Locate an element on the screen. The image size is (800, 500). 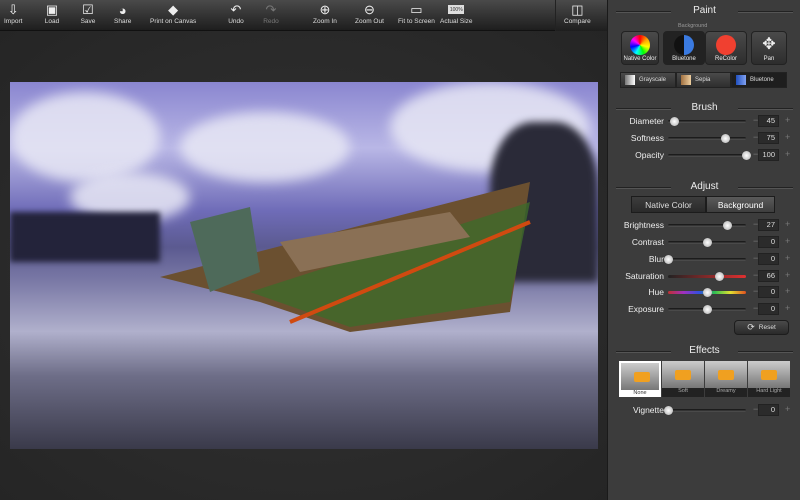
zoom-out-button: ⊖ Zoom Out is located at coordinates (369, 13).